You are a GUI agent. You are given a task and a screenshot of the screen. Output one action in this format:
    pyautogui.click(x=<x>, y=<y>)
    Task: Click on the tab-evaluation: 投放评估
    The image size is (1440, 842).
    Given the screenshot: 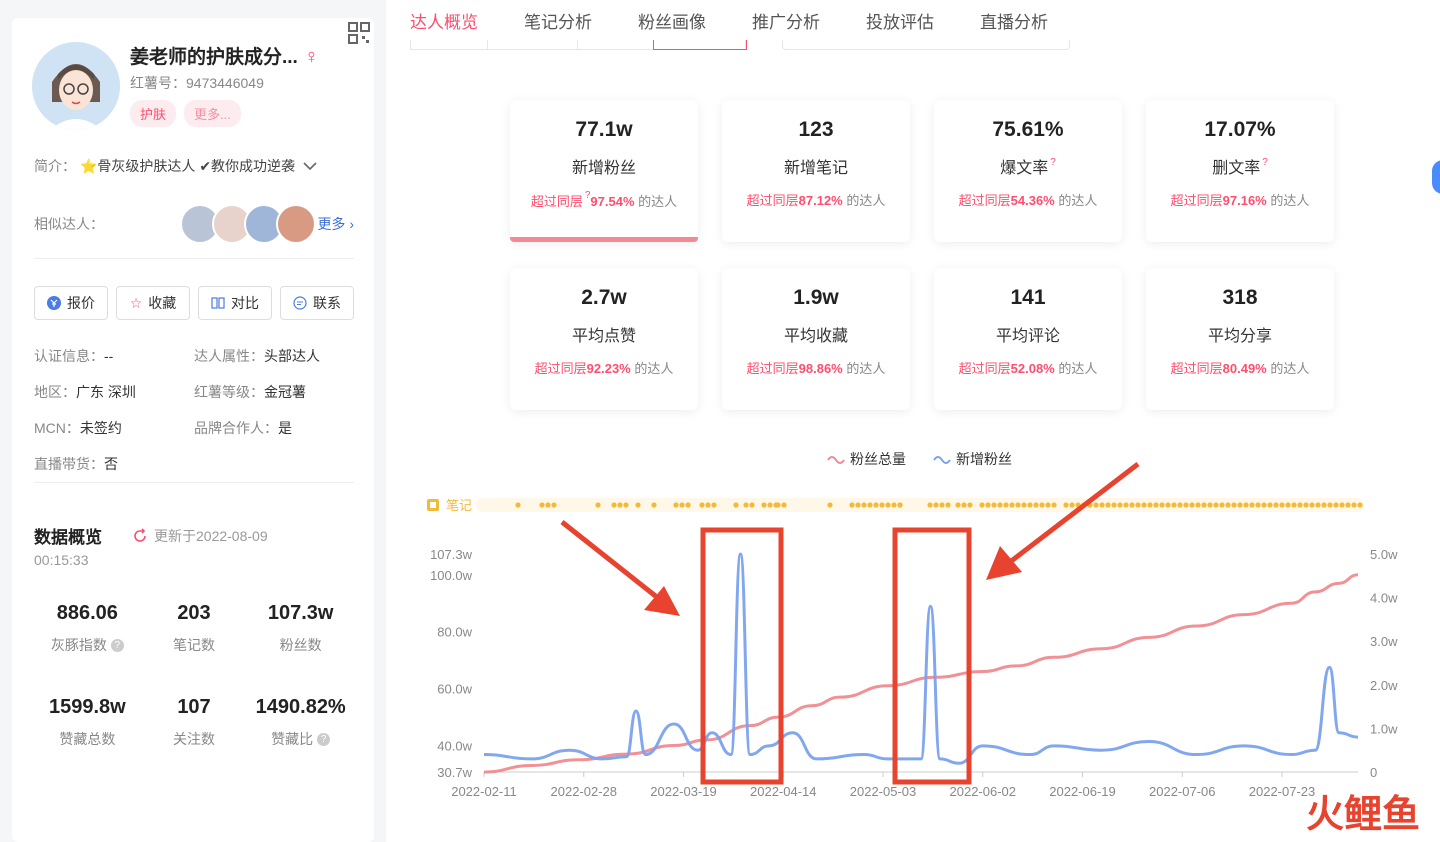 What is the action you would take?
    pyautogui.click(x=900, y=20)
    